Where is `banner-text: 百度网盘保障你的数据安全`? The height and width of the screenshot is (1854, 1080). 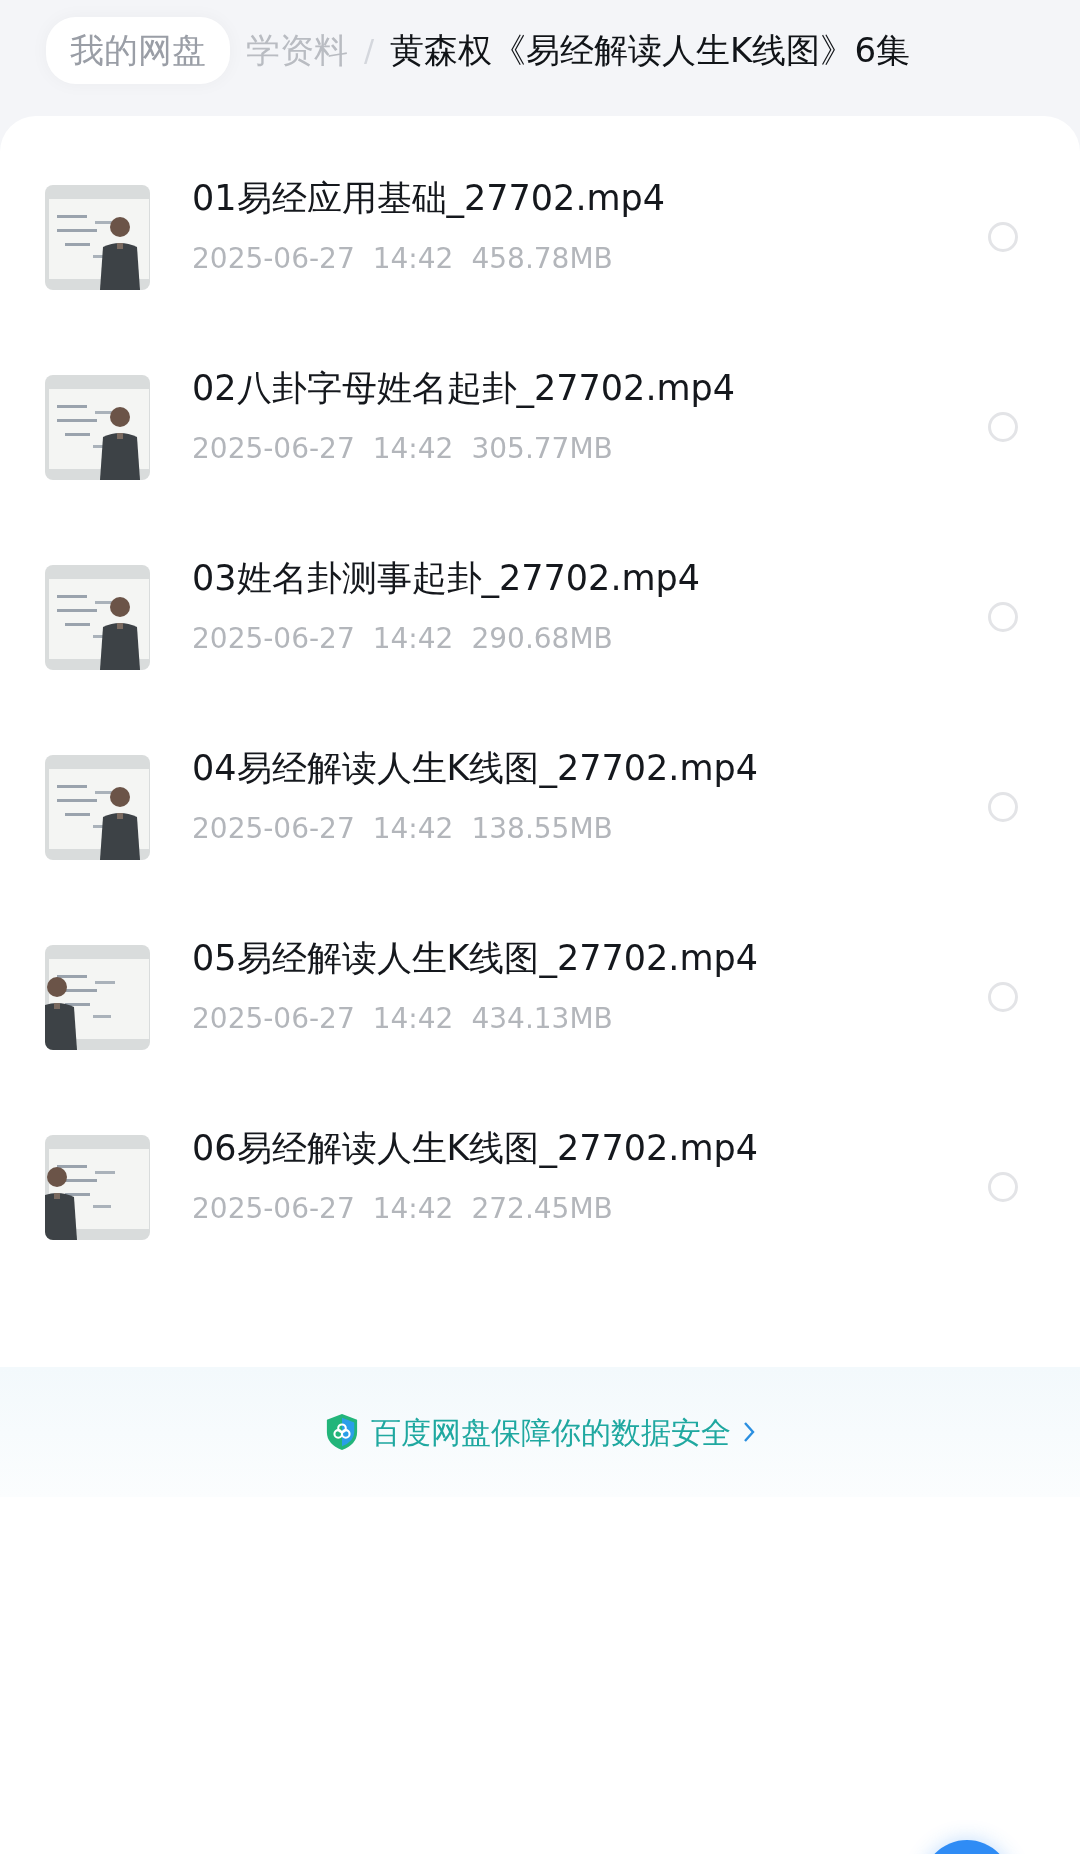
banner-text: 百度网盘保障你的数据安全 is located at coordinates (551, 1432).